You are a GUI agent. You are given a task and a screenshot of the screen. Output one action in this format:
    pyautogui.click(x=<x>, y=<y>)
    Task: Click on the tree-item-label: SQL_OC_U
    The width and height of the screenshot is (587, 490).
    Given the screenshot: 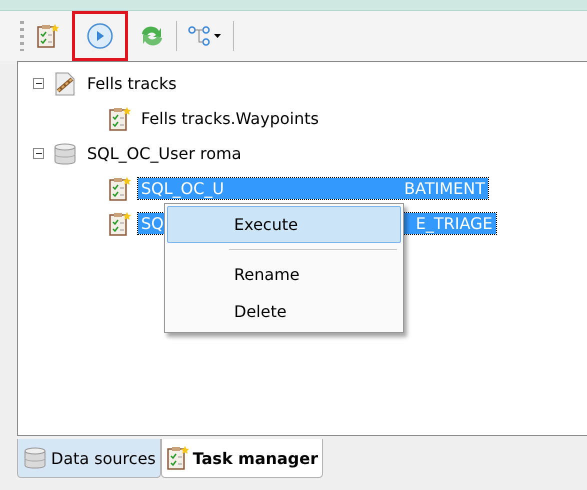 What is the action you would take?
    pyautogui.click(x=182, y=188)
    